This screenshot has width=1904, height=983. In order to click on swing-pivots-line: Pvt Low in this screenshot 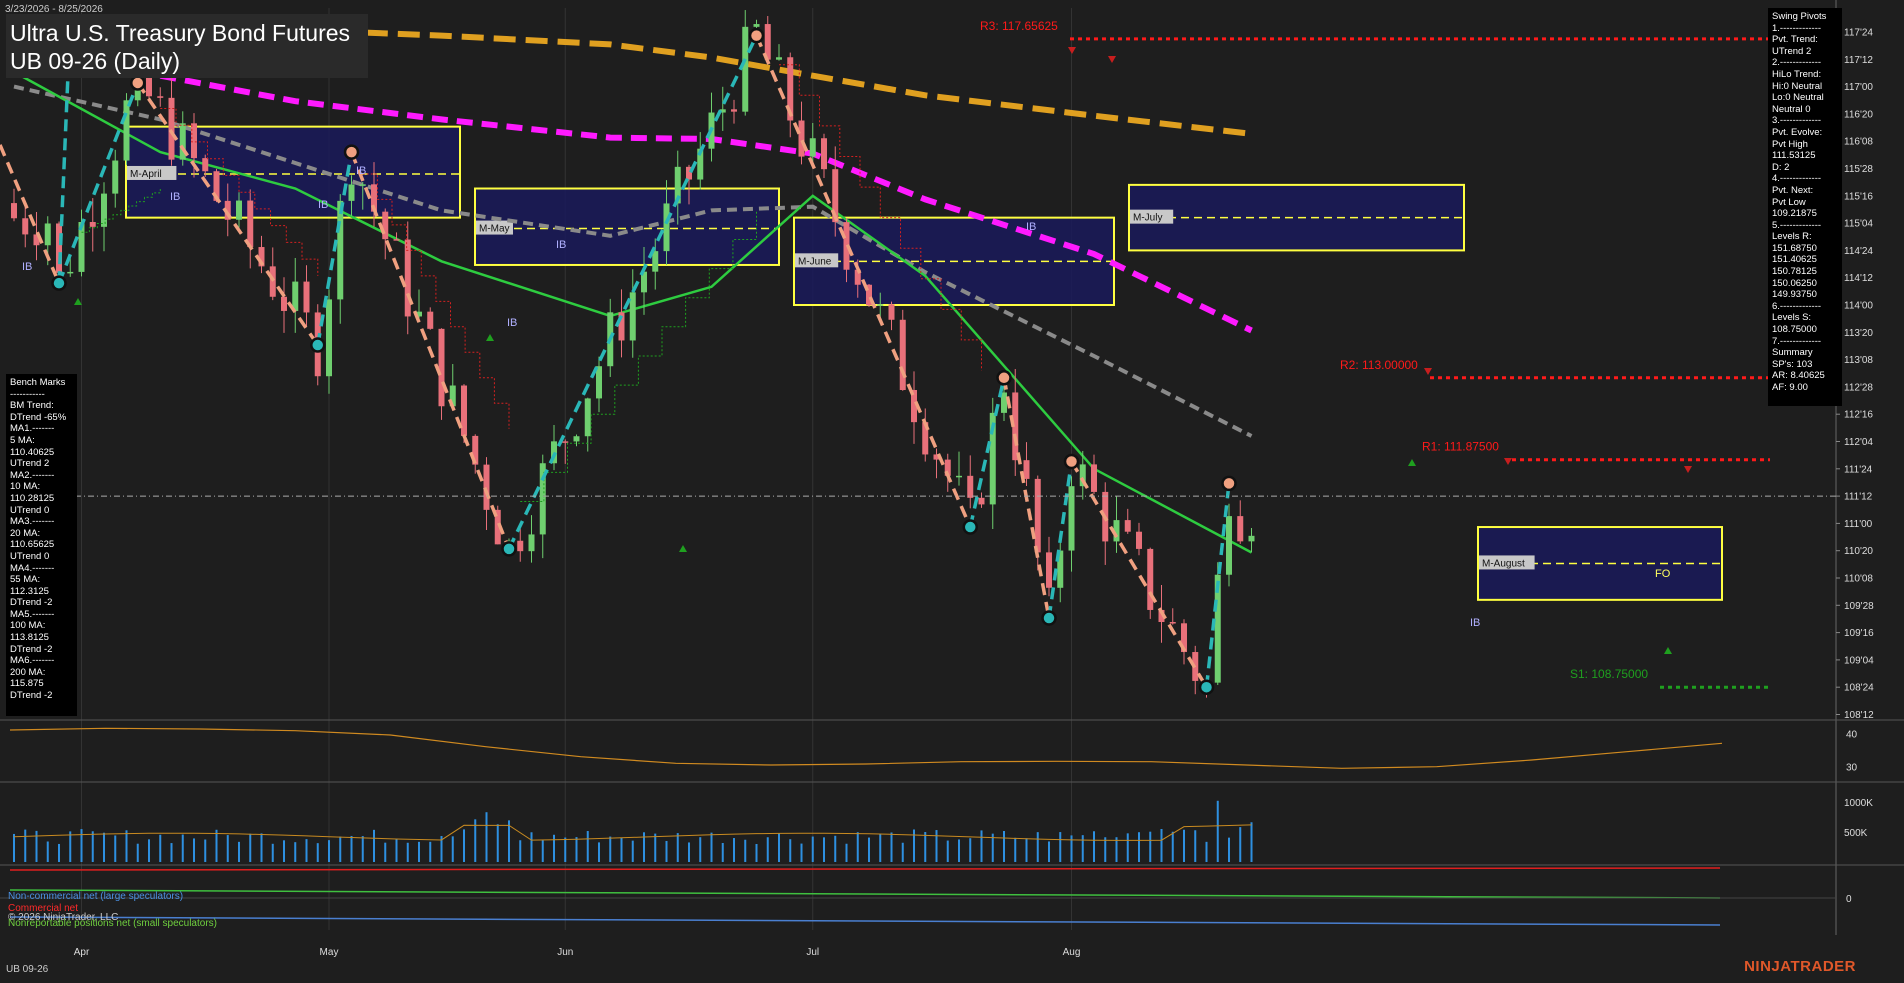, I will do `click(1789, 202)`.